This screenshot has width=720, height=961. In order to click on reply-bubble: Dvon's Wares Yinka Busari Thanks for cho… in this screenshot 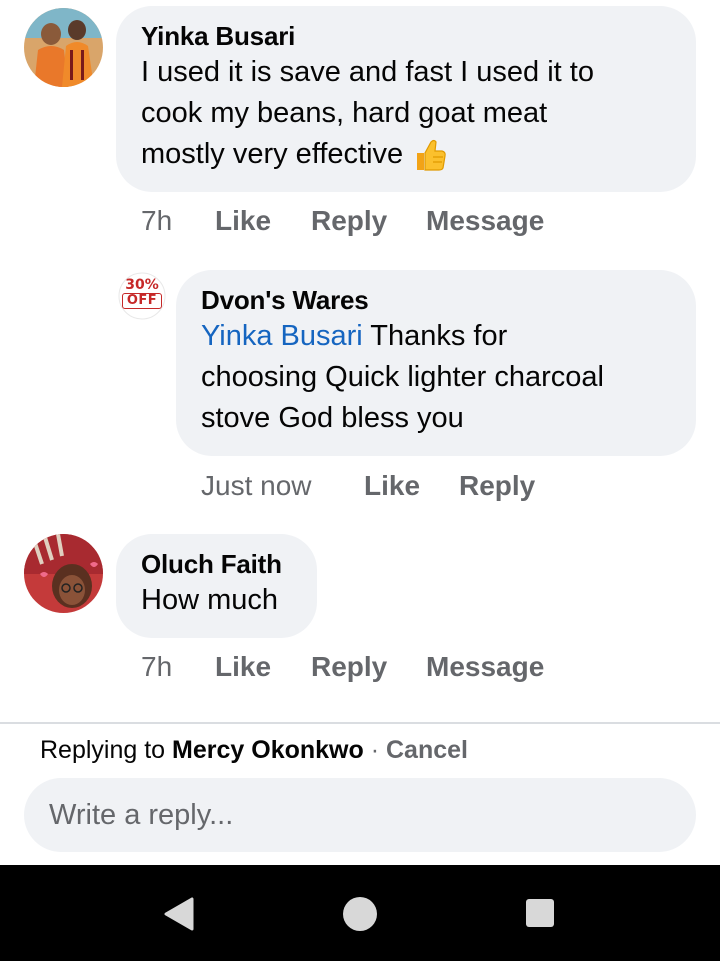, I will do `click(436, 363)`.